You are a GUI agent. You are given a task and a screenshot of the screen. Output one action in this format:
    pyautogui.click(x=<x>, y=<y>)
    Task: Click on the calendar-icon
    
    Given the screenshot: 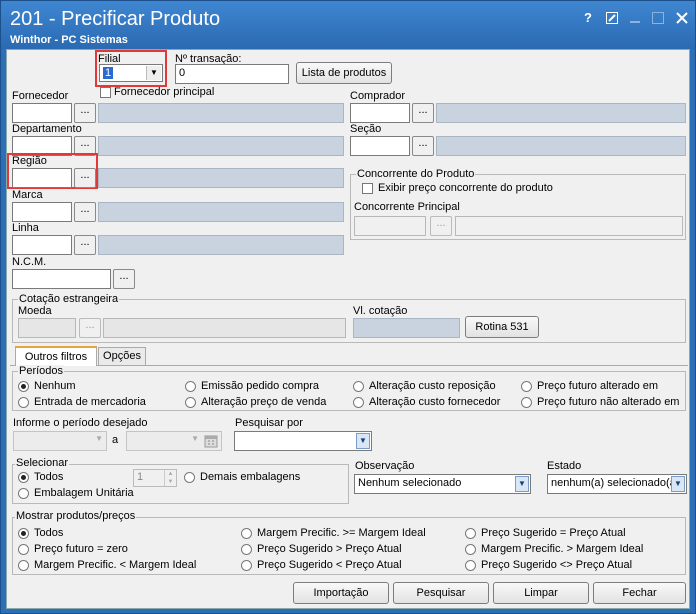 What is the action you would take?
    pyautogui.click(x=211, y=441)
    